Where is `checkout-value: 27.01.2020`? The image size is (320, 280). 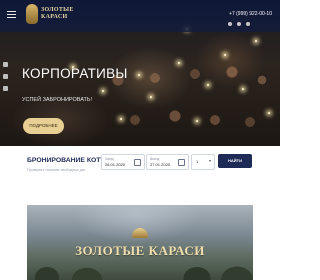 checkout-value: 27.01.2020 is located at coordinates (160, 164).